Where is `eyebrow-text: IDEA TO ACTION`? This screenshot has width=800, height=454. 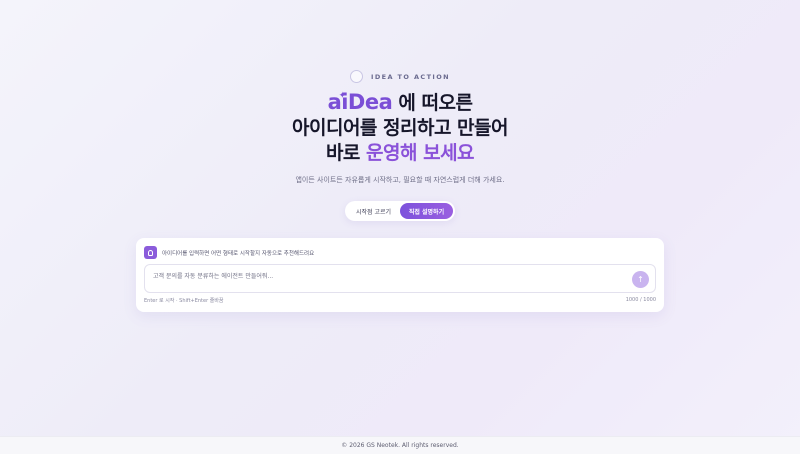
eyebrow-text: IDEA TO ACTION is located at coordinates (410, 76).